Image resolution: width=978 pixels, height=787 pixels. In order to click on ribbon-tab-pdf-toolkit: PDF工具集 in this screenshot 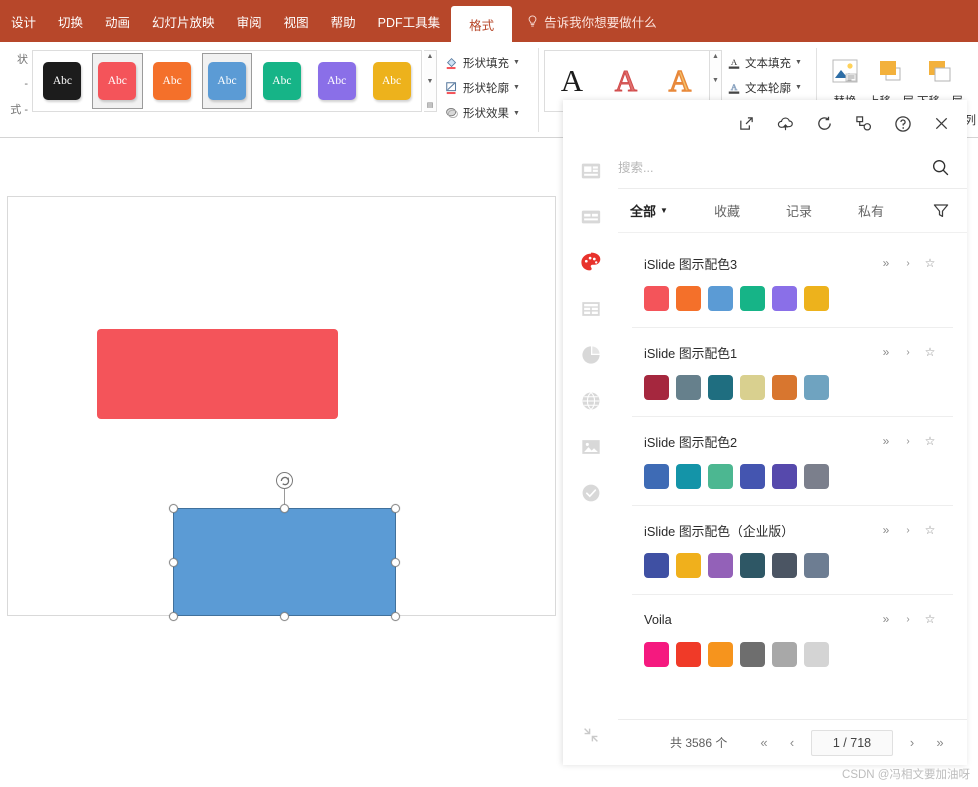, I will do `click(409, 21)`.